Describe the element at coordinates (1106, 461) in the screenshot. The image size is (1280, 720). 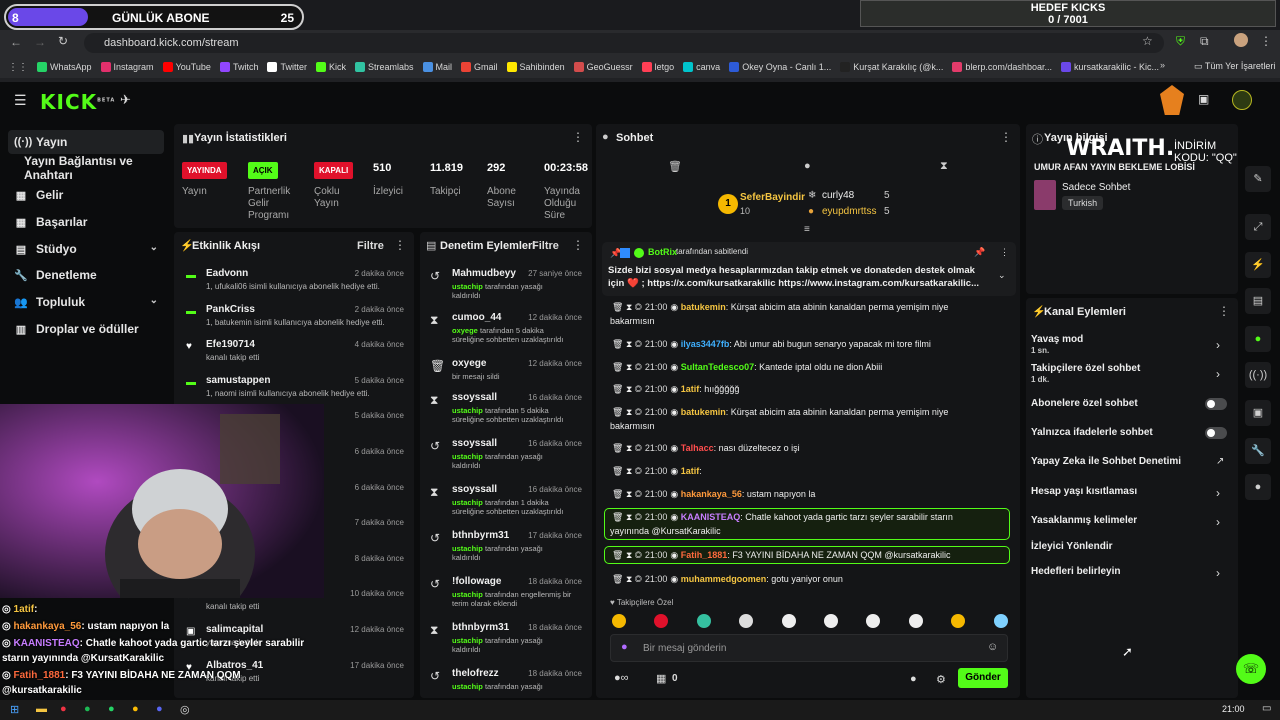
I see `channel-action-item: Yapay Zeka ile Sohbet Denetimi` at that location.